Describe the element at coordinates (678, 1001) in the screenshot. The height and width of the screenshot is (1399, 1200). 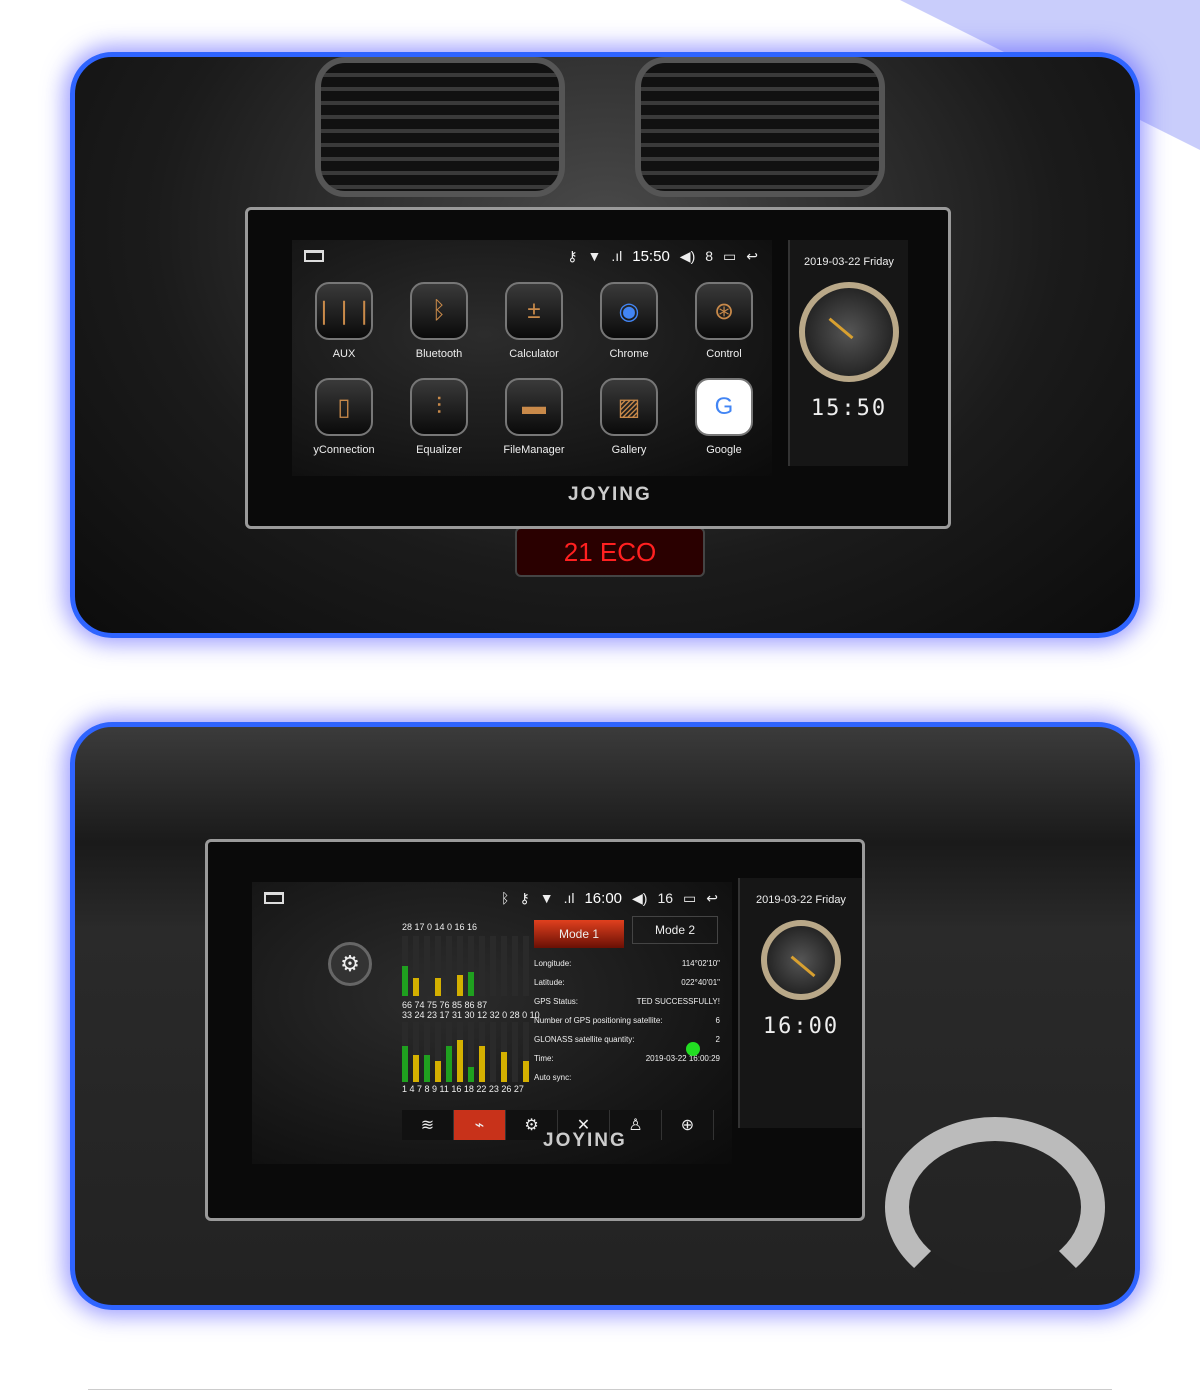
I see `gps-value: TED SUCCESSFULLY!` at that location.